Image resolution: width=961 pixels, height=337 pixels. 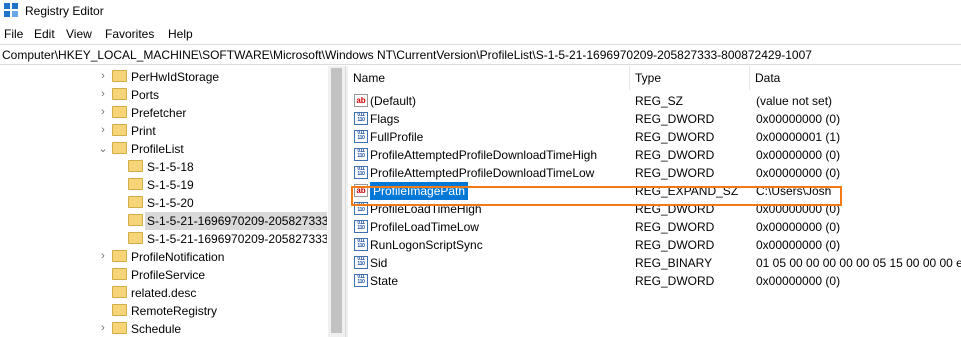 I want to click on tree-item-label: related.desc, so click(x=163, y=293).